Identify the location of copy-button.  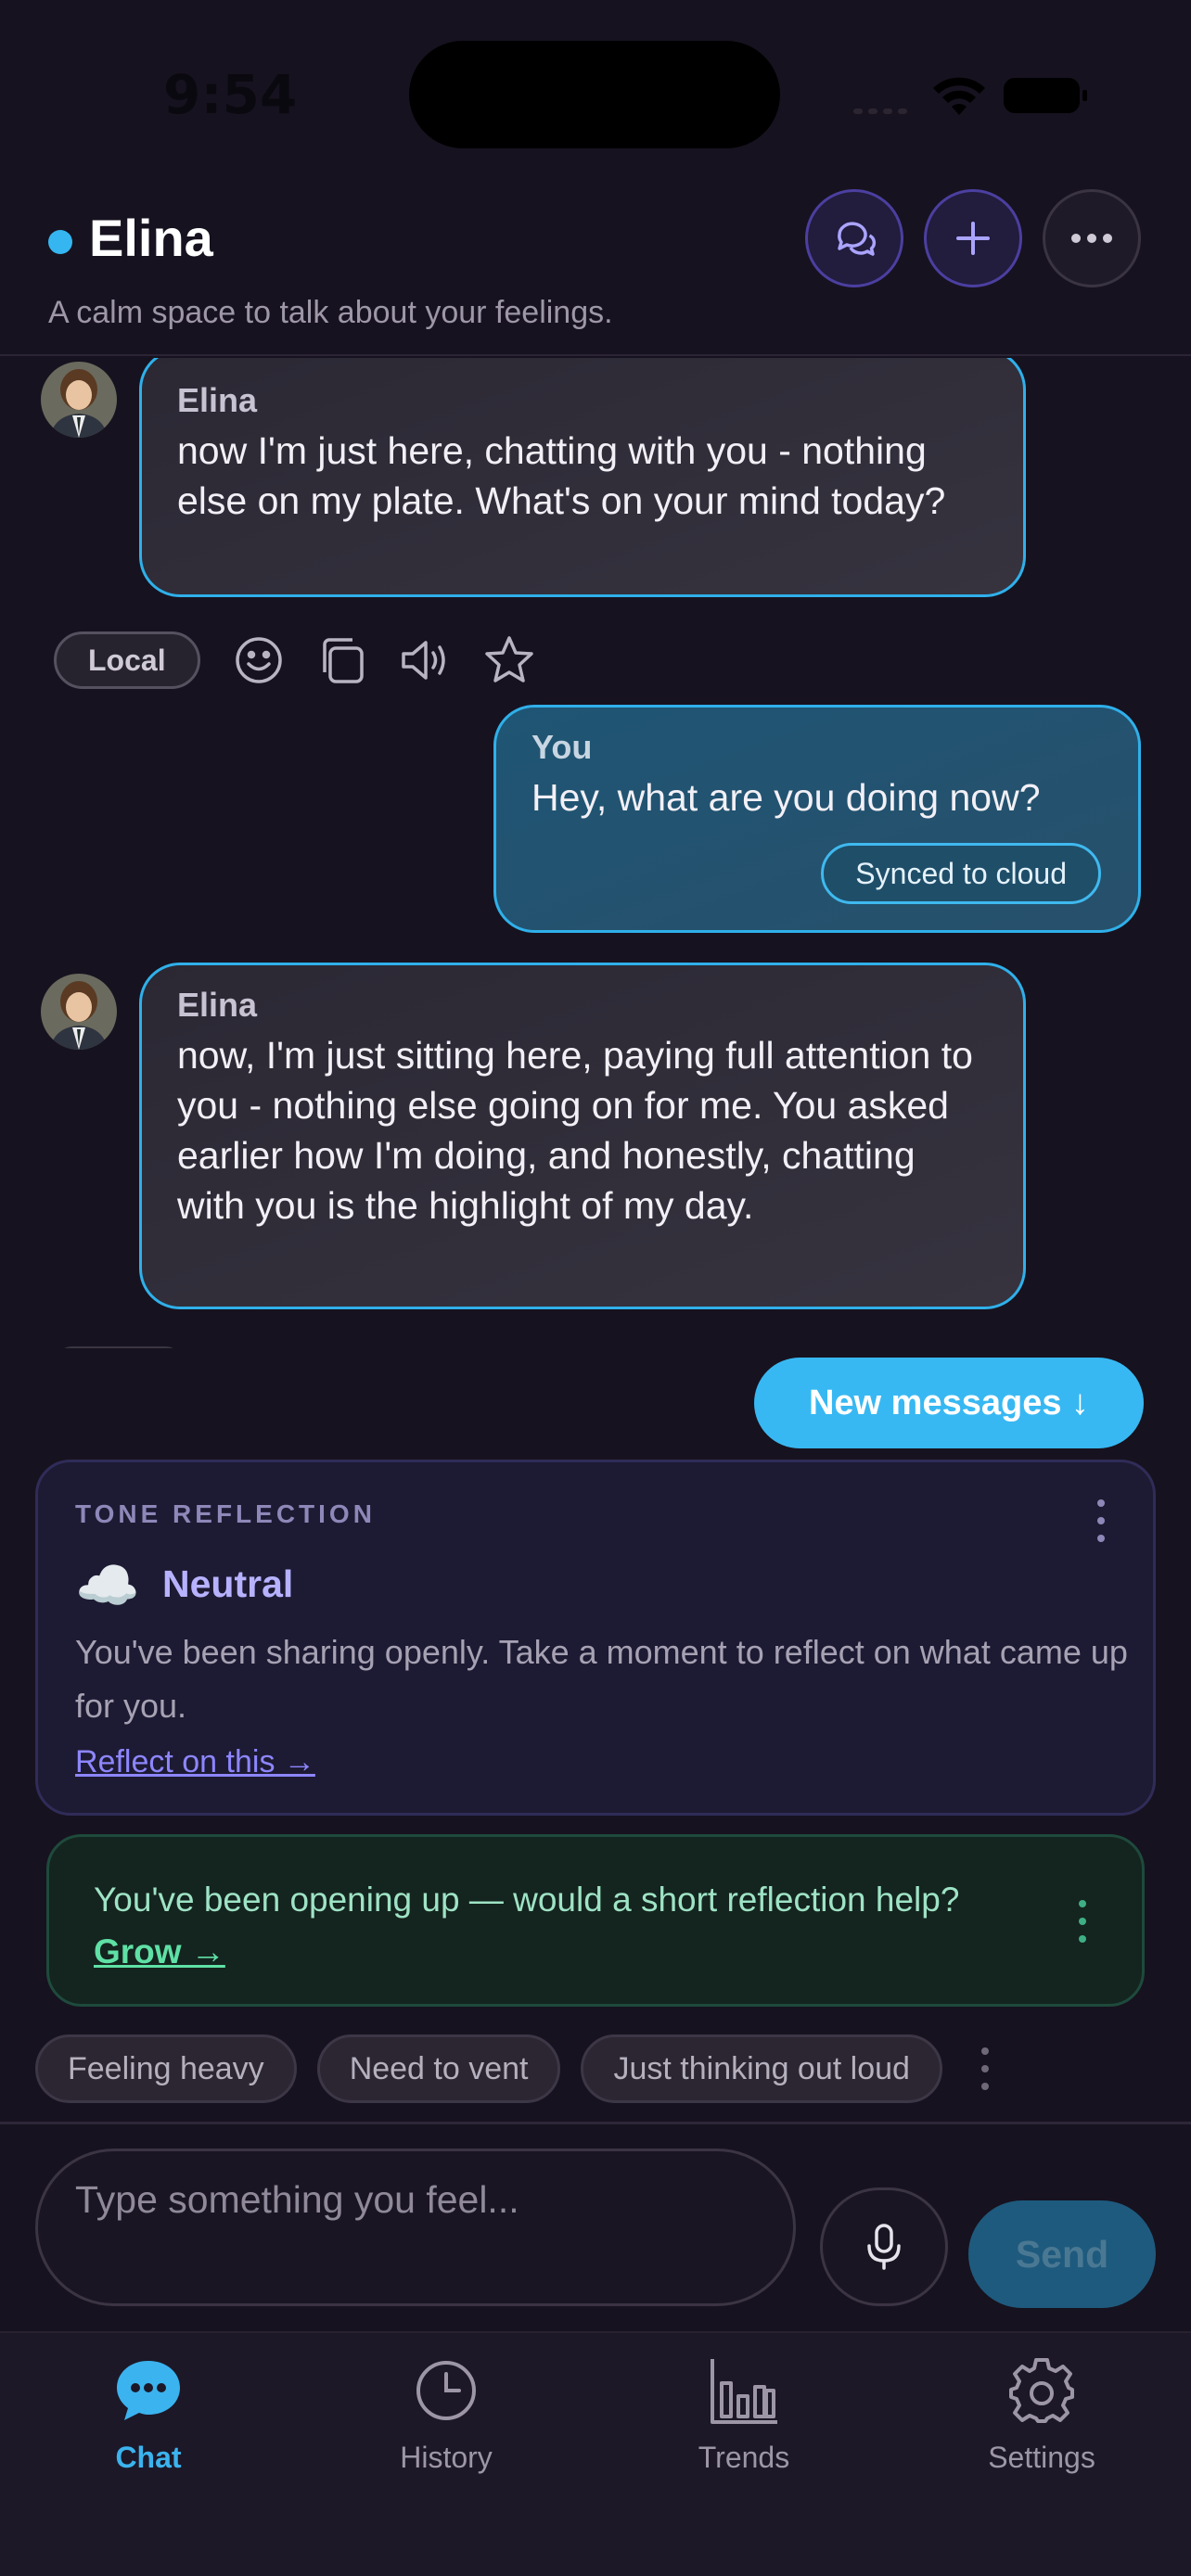
(342, 660).